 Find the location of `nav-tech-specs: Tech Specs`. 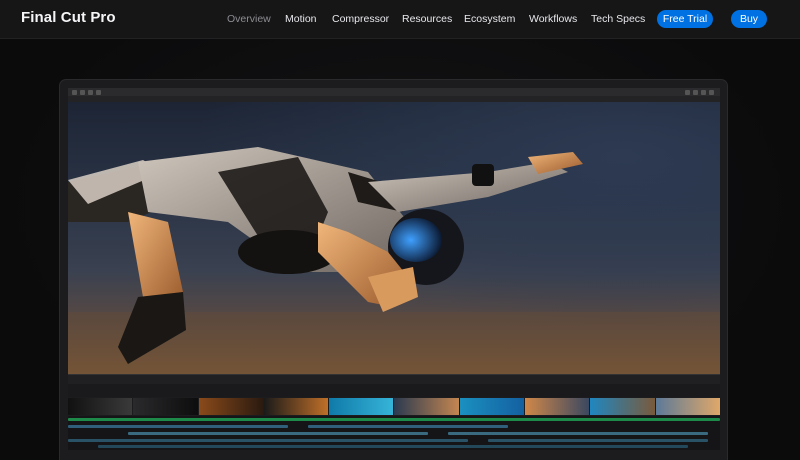

nav-tech-specs: Tech Specs is located at coordinates (618, 19).